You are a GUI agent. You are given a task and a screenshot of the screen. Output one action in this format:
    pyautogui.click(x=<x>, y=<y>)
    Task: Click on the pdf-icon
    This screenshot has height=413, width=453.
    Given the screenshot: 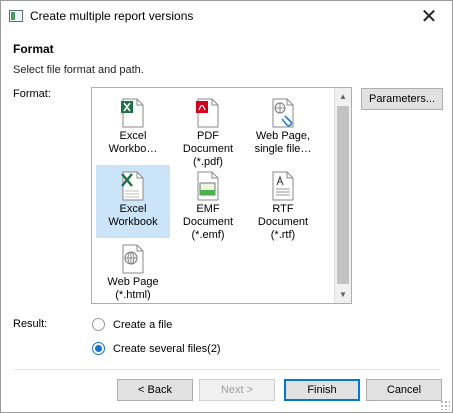 What is the action you would take?
    pyautogui.click(x=207, y=113)
    